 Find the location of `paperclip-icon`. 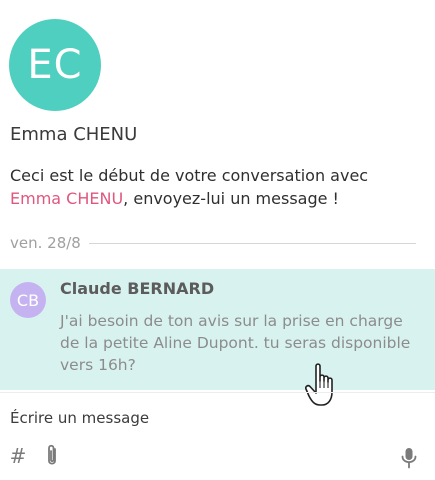

paperclip-icon is located at coordinates (52, 456).